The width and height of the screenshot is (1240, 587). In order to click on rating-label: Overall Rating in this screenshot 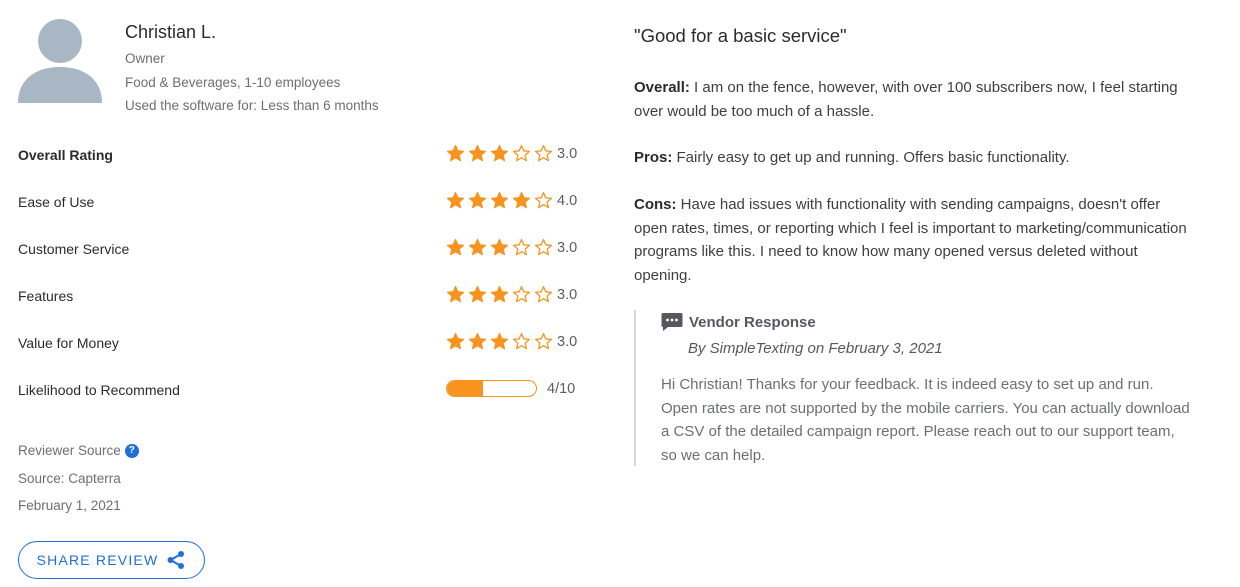, I will do `click(65, 155)`.